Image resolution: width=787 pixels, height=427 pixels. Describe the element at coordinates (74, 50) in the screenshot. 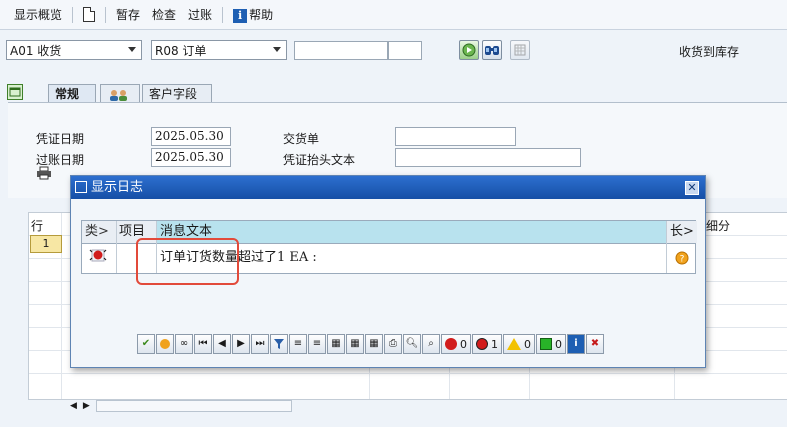

I see `transaction-select: A01 收货` at that location.